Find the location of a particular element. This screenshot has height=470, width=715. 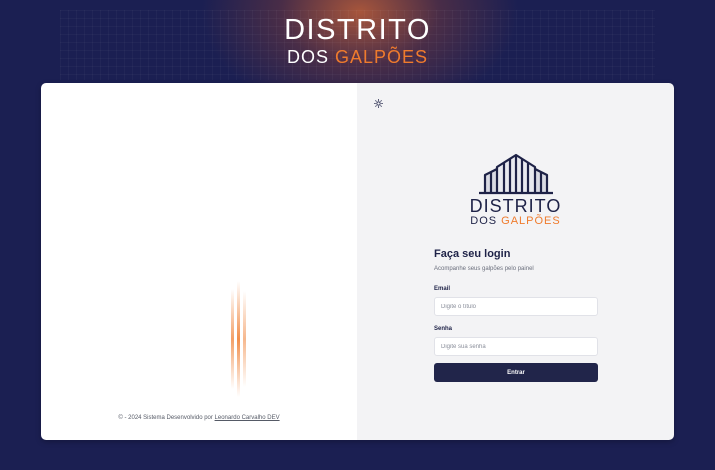

brand-logo: DISTRITO DOS GALPÕES is located at coordinates (515, 190).